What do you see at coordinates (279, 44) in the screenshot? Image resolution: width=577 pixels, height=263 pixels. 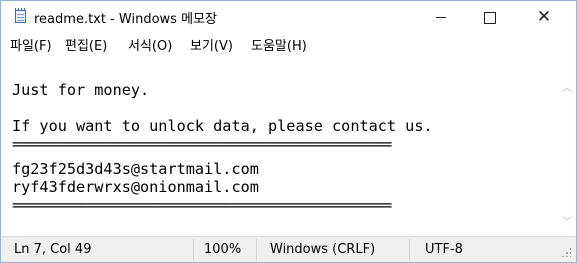 I see `menu-help: 도움말(H)` at bounding box center [279, 44].